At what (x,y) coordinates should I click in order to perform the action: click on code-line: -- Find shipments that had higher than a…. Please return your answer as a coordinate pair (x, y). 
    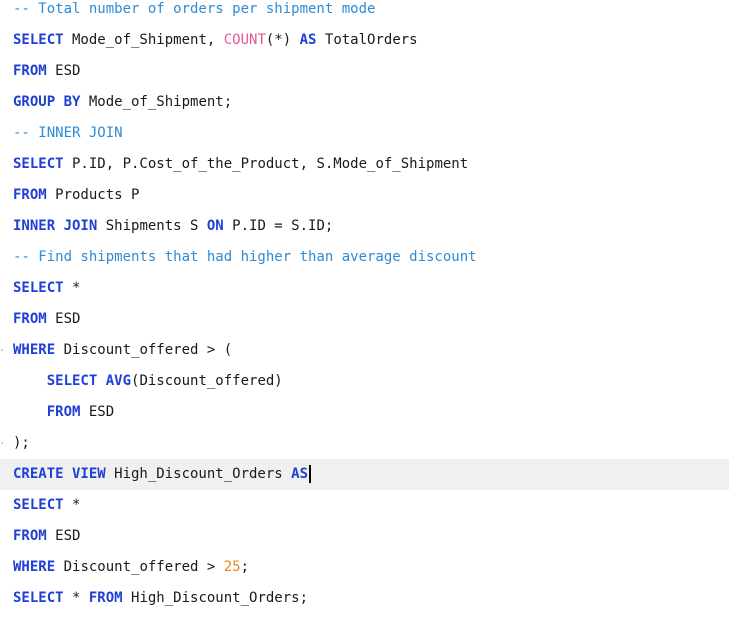
    Looking at the image, I should click on (364, 257).